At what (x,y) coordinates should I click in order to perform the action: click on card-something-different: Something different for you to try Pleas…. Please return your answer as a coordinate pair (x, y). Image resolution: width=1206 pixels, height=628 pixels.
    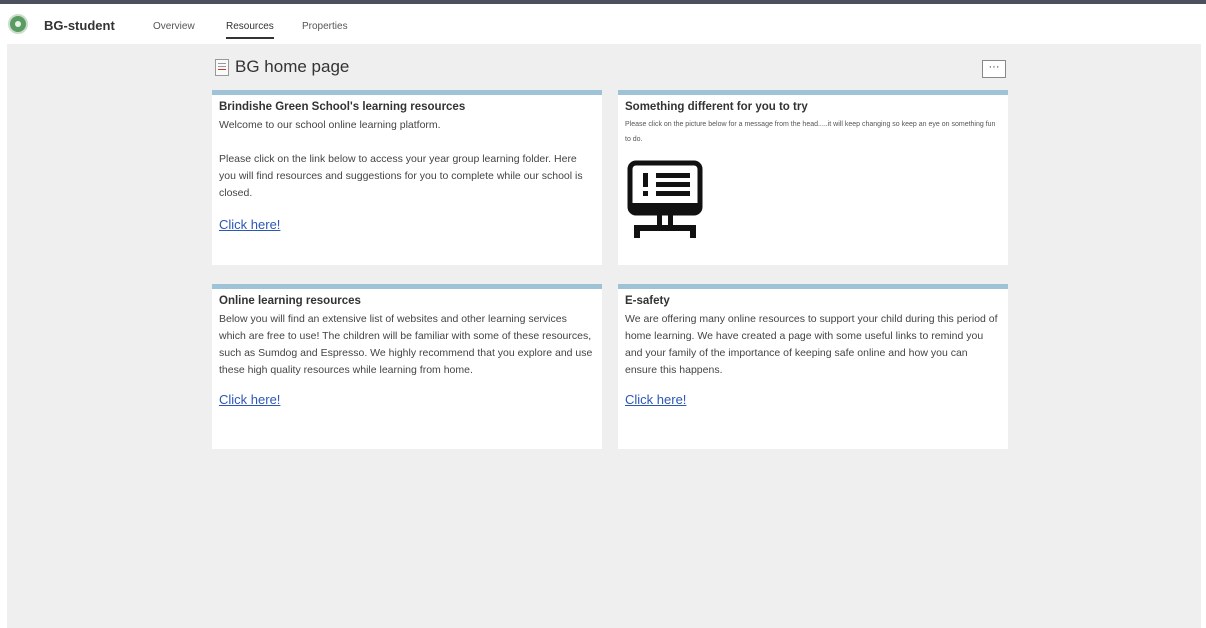
    Looking at the image, I should click on (813, 177).